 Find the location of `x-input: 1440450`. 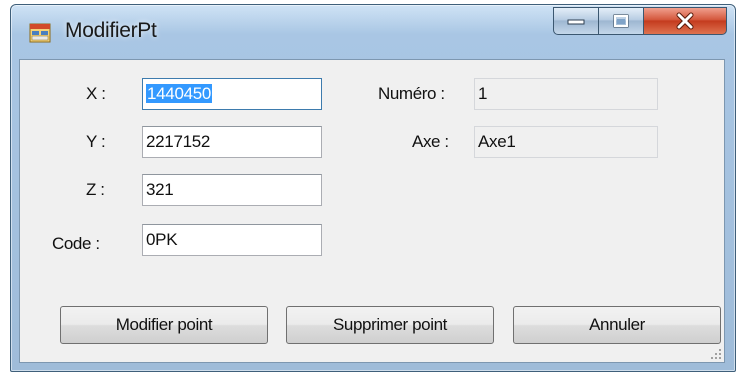

x-input: 1440450 is located at coordinates (232, 94).